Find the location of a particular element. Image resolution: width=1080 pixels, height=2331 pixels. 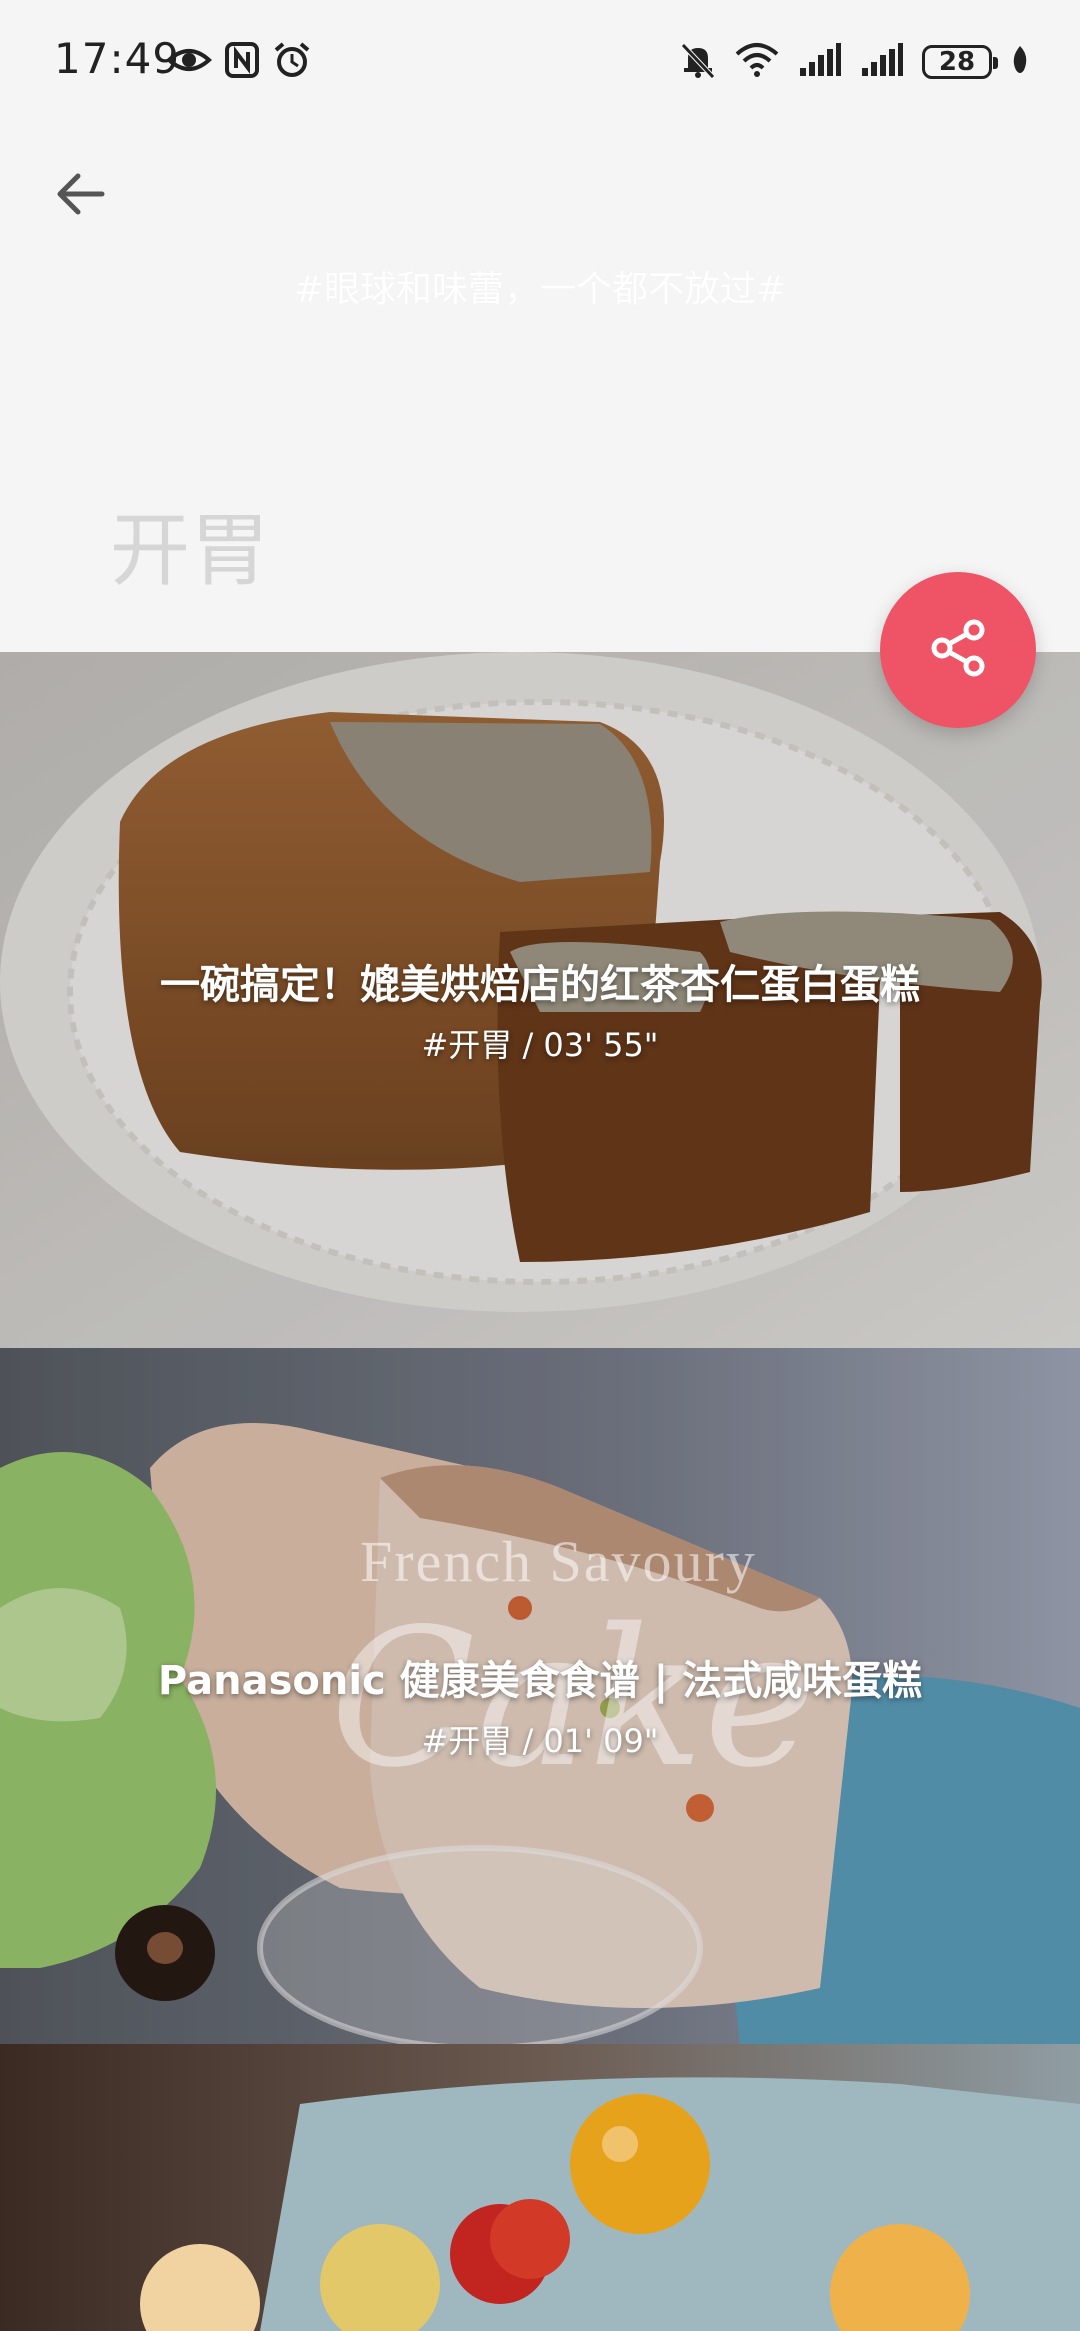

video-thumbnail is located at coordinates (540, 2187).